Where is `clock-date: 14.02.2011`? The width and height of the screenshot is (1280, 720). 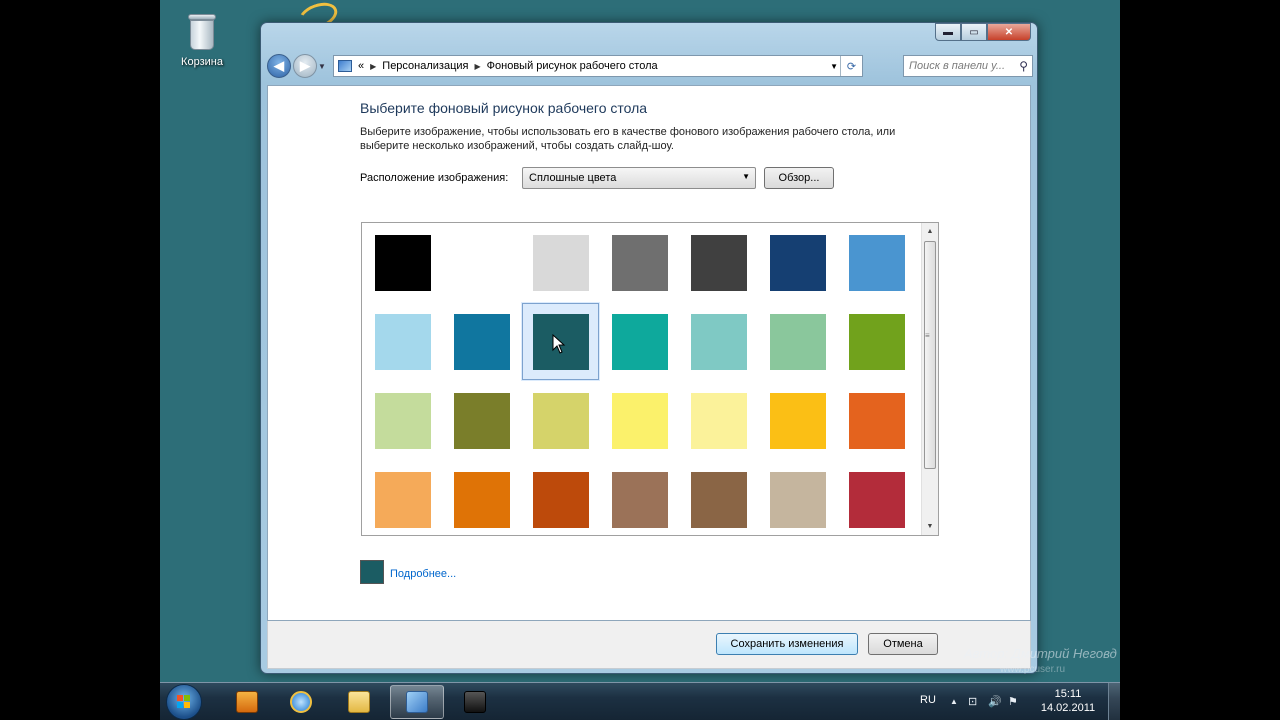 clock-date: 14.02.2011 is located at coordinates (1068, 708).